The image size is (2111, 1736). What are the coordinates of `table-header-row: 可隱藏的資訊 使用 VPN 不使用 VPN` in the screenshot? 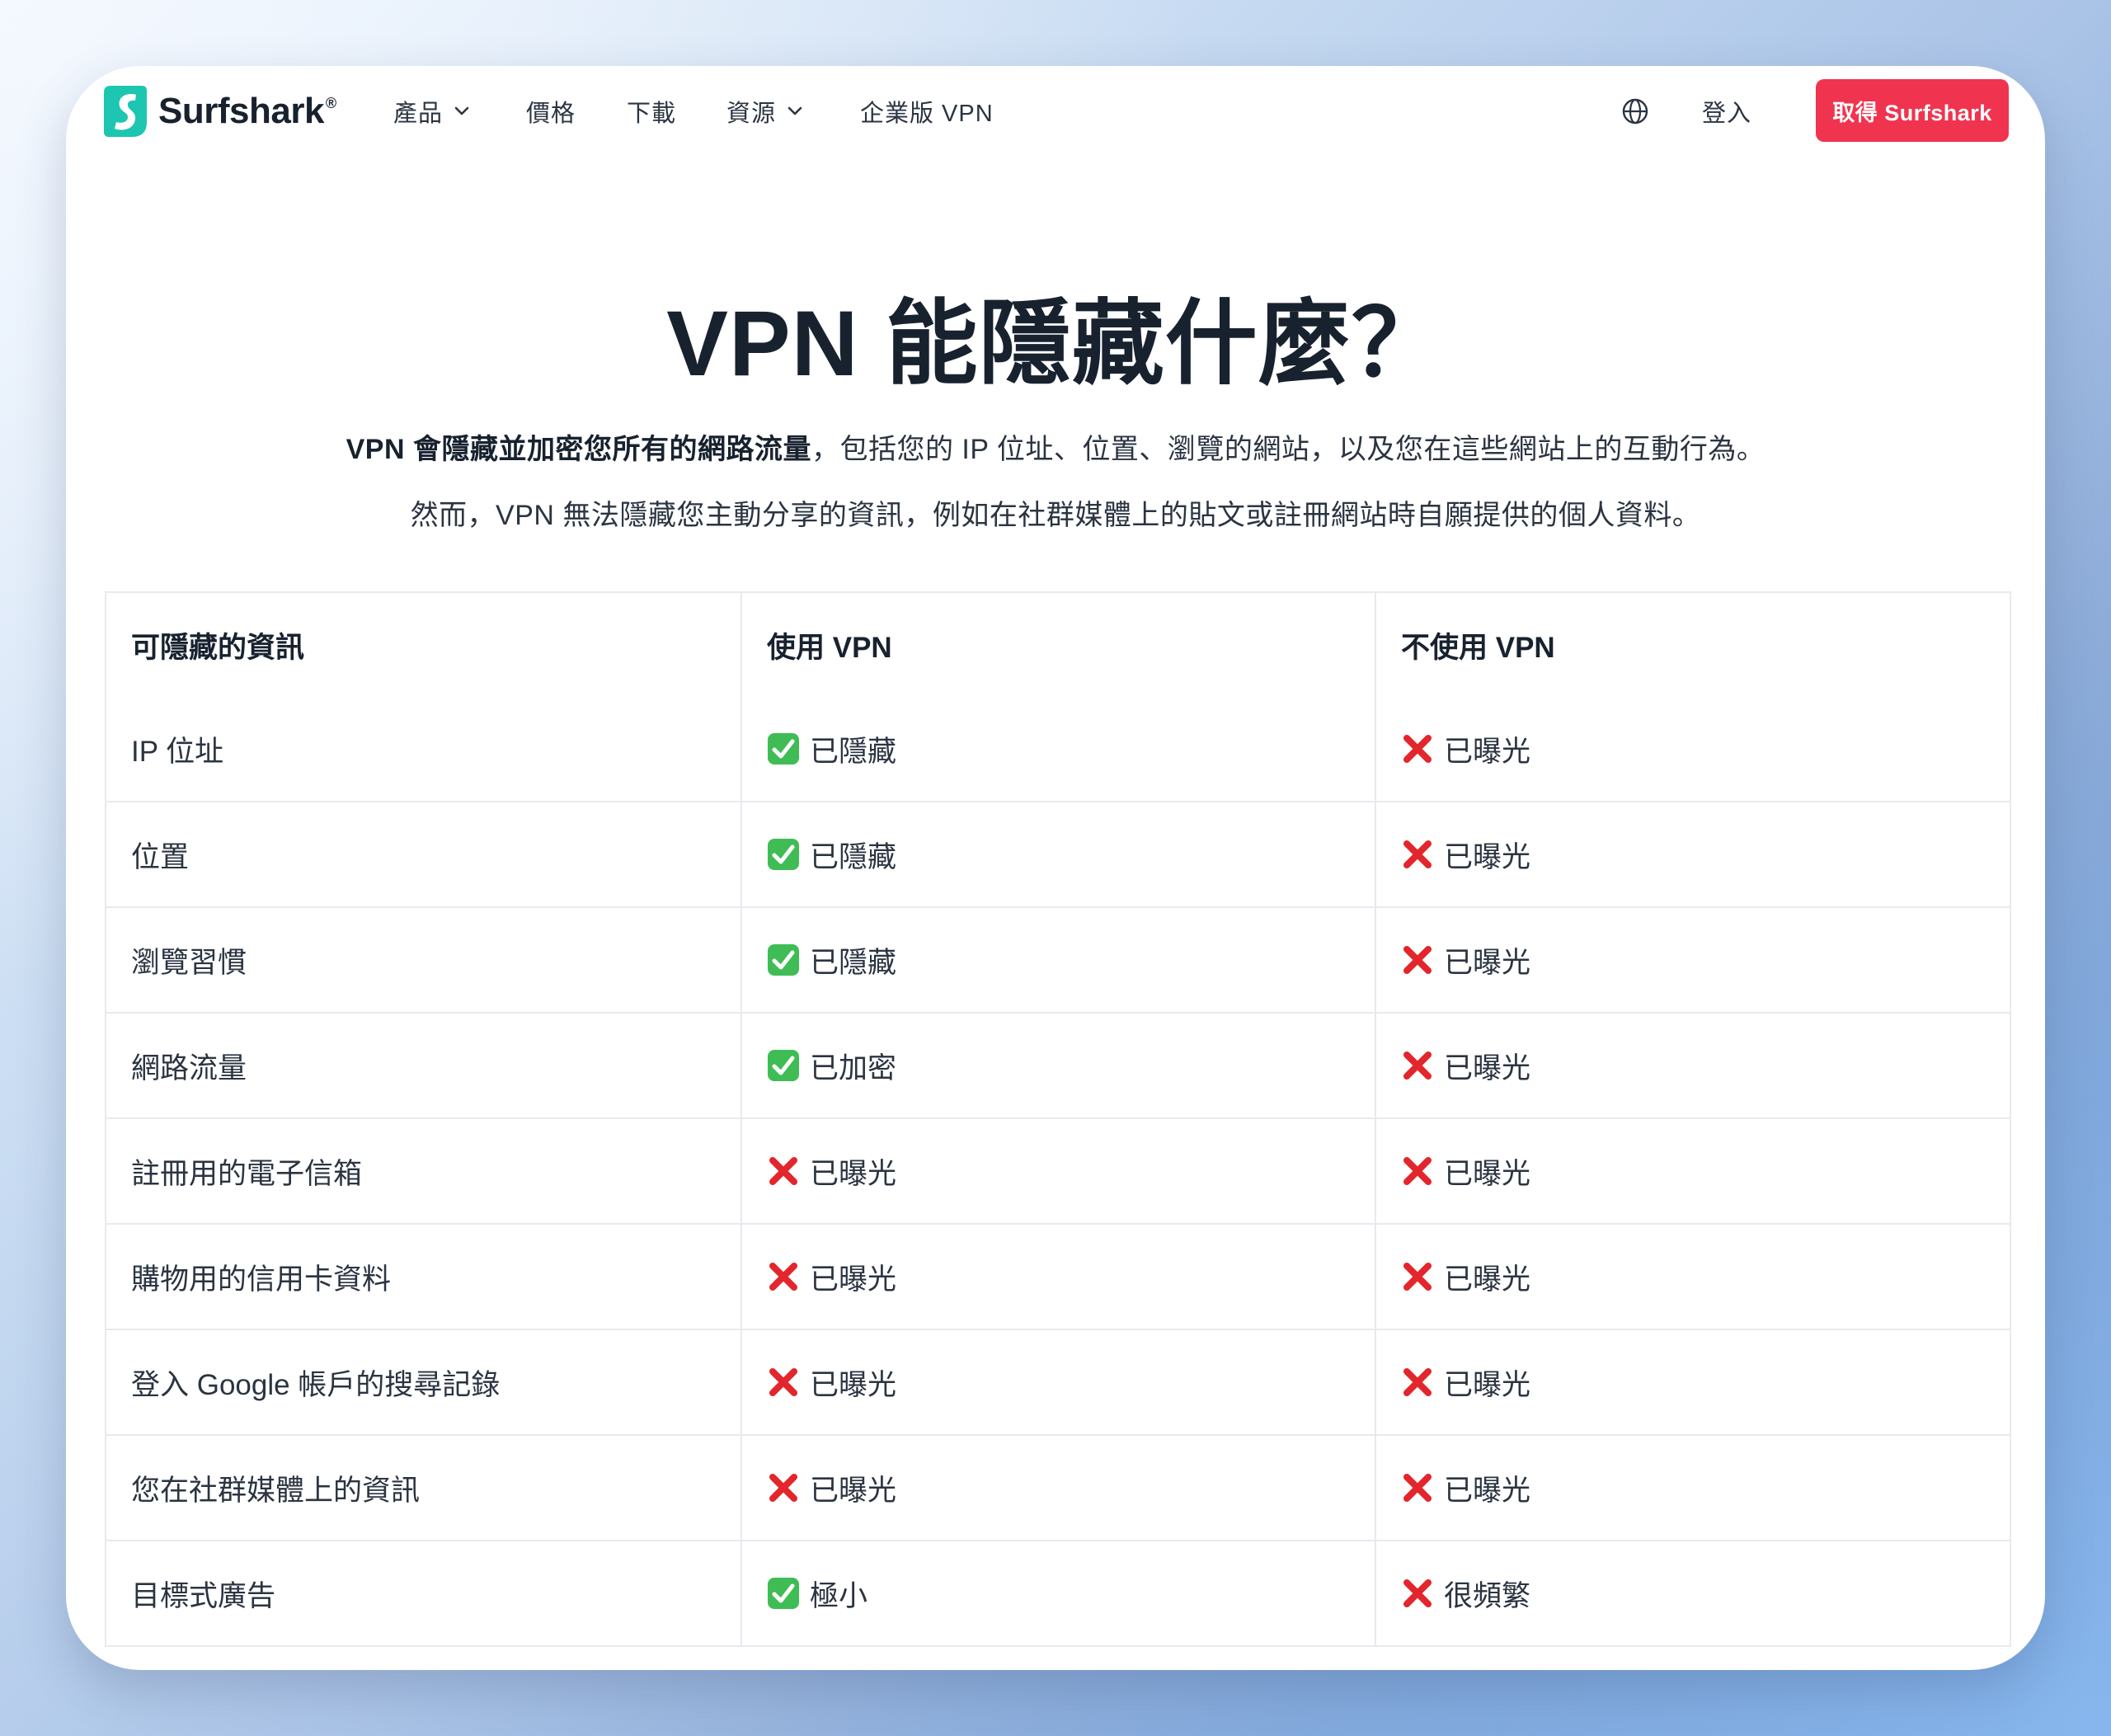 It's located at (1058, 645).